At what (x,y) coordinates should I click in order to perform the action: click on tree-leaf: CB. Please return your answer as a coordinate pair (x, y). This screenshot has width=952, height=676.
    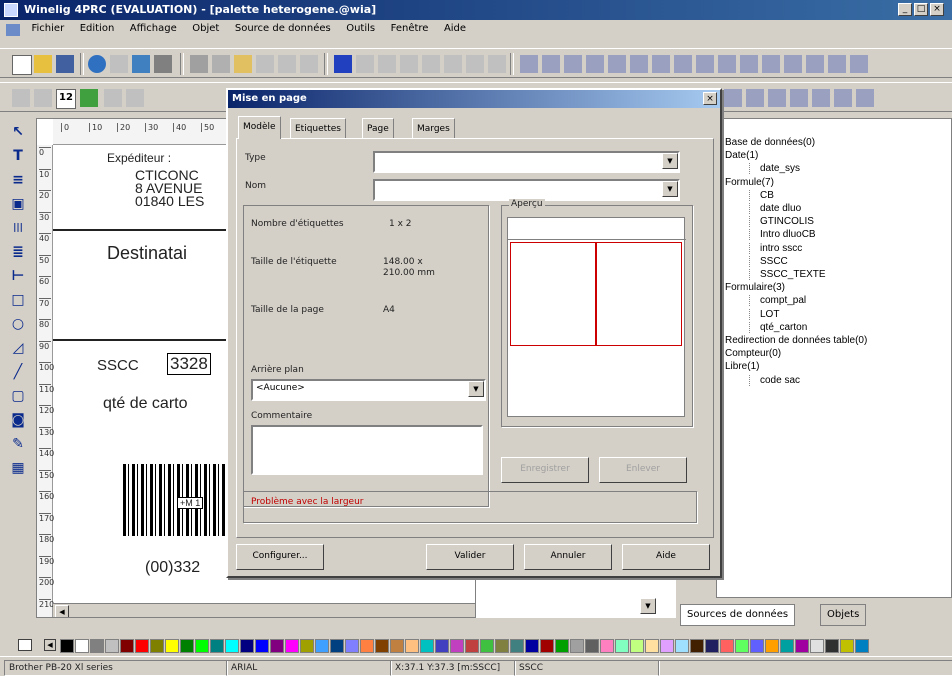
    Looking at the image, I should click on (761, 195).